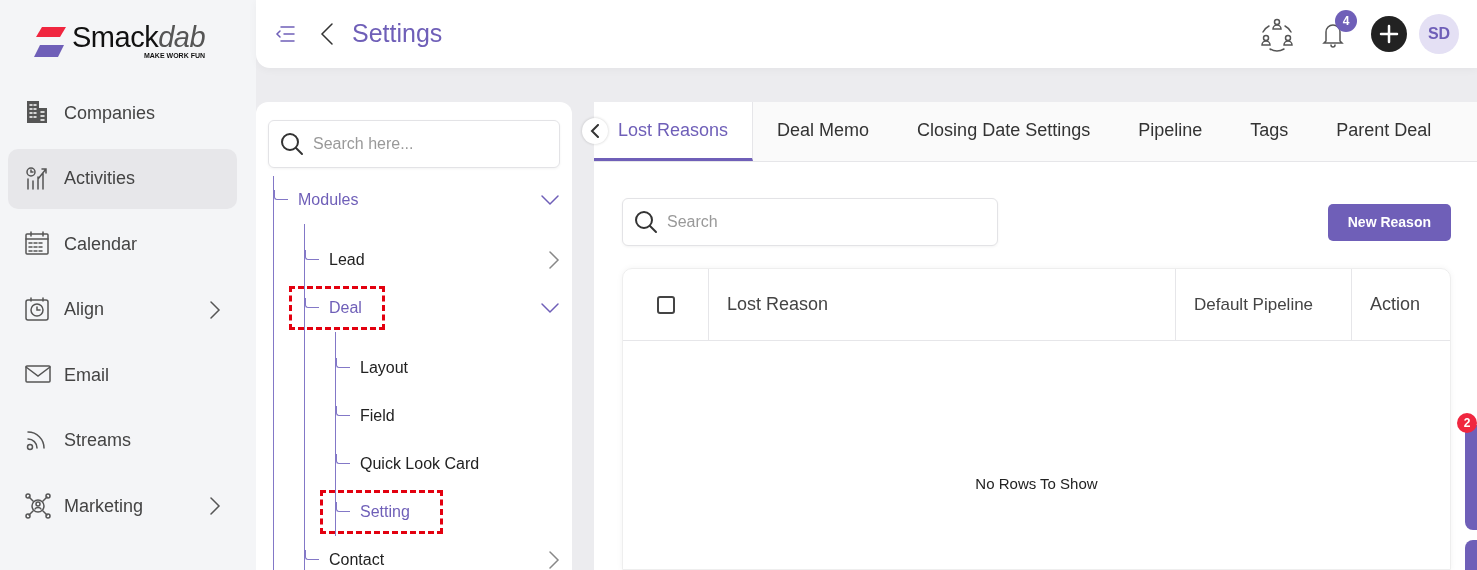 The height and width of the screenshot is (570, 1477). Describe the element at coordinates (397, 34) in the screenshot. I see `page-title: Settings` at that location.